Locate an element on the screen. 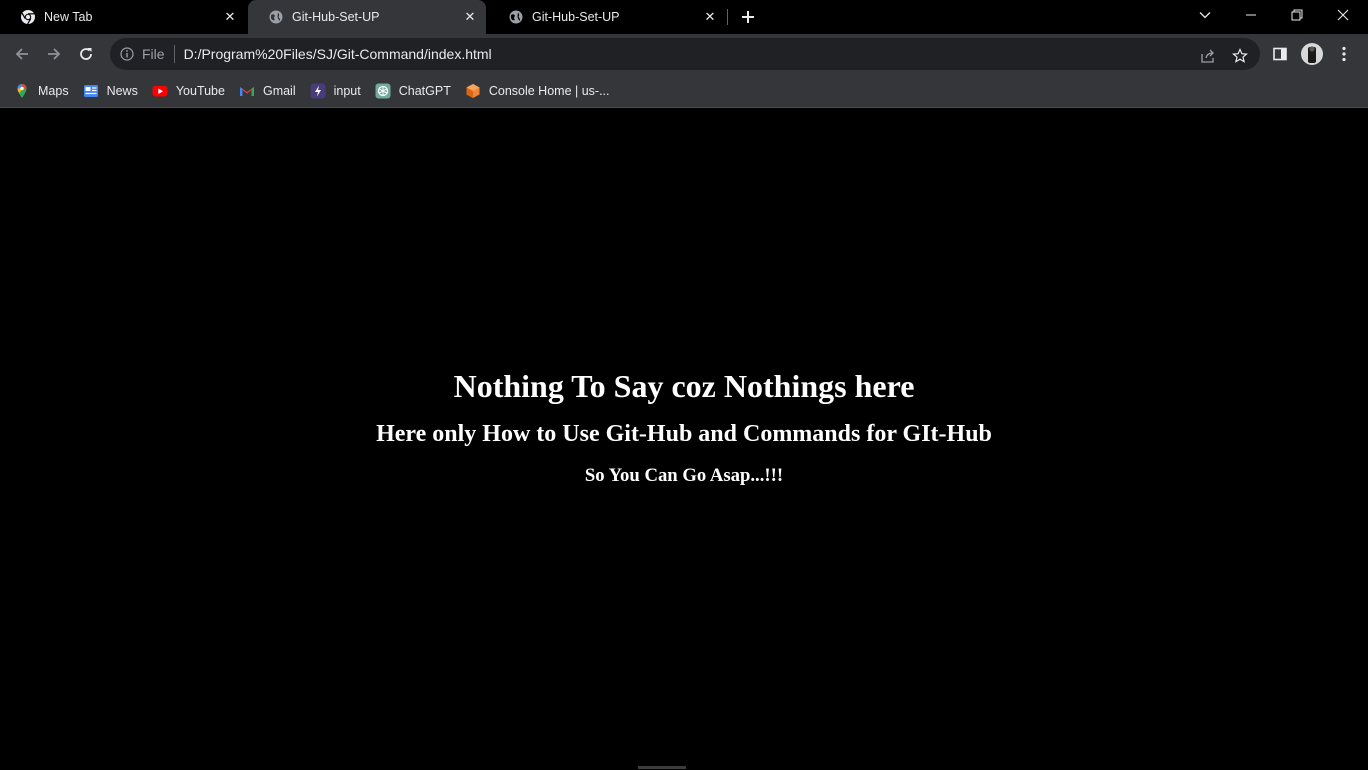  tab-search-button is located at coordinates (1205, 15).